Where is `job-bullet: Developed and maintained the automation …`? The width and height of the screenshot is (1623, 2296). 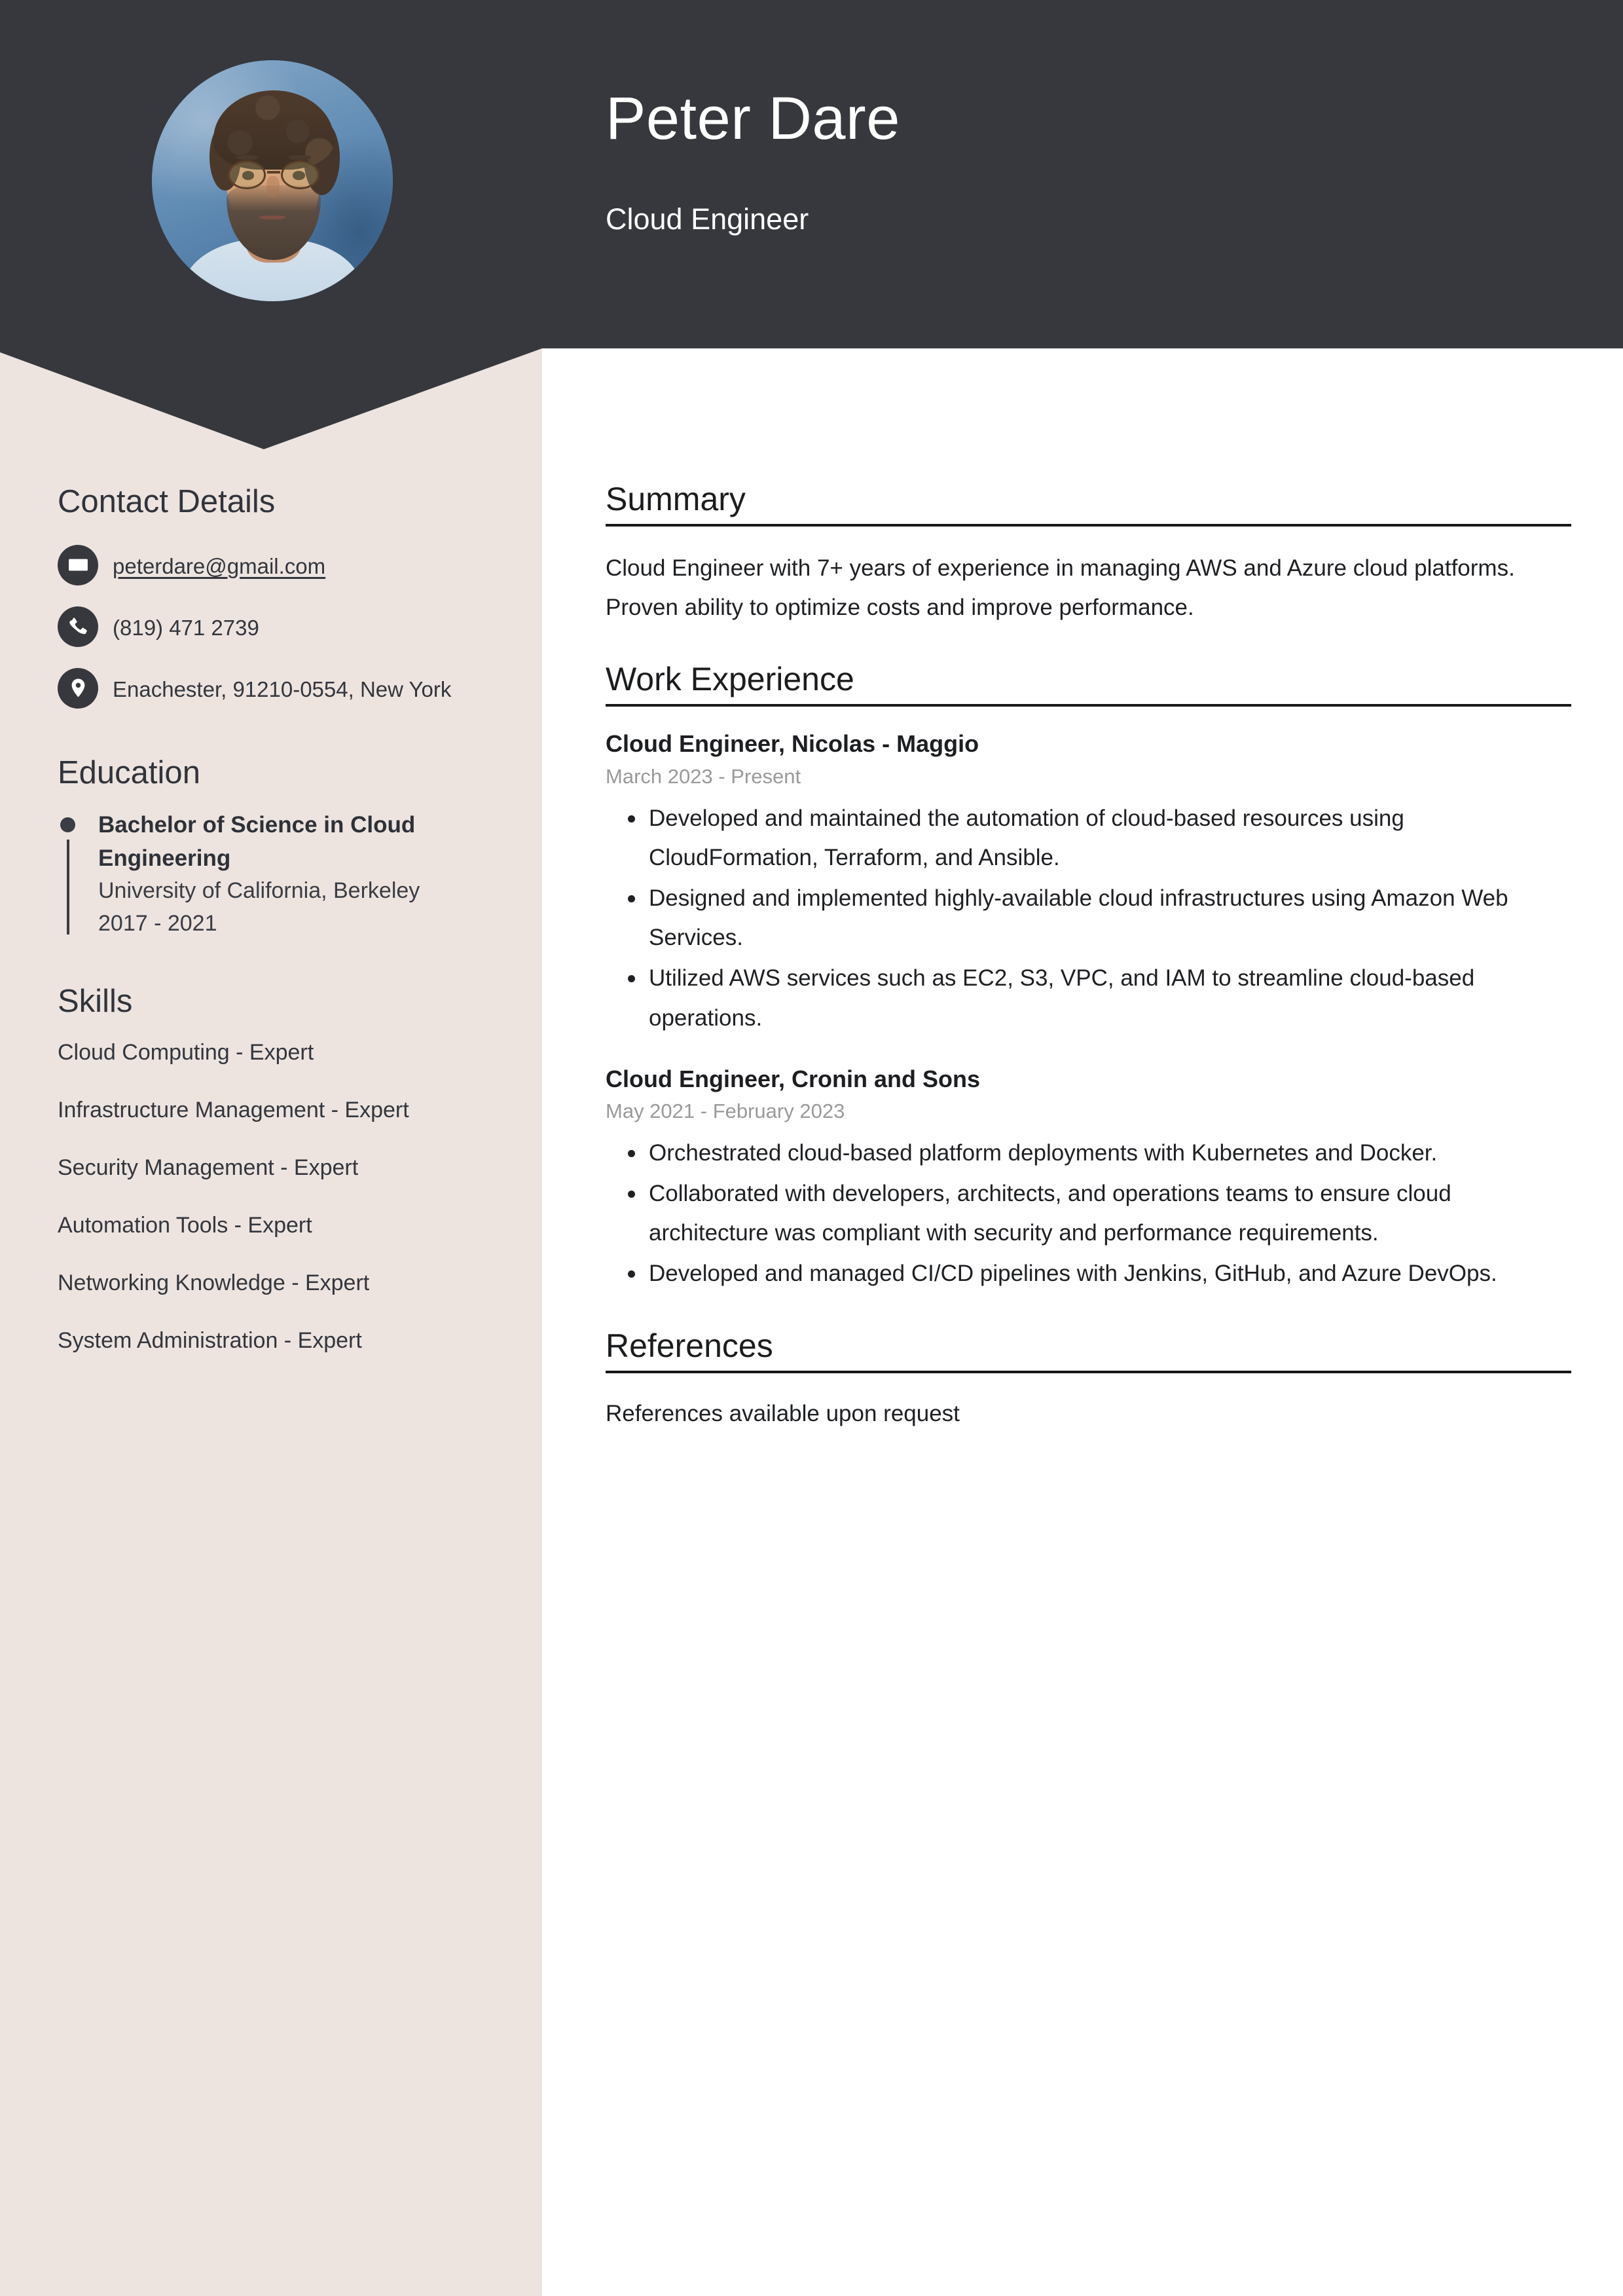 job-bullet: Developed and maintained the automation … is located at coordinates (1088, 838).